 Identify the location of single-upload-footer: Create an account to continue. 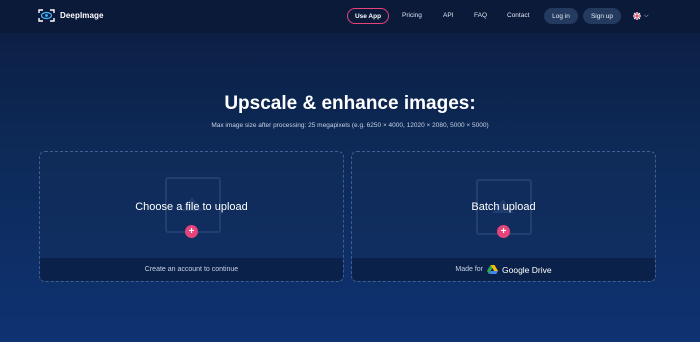
(191, 269).